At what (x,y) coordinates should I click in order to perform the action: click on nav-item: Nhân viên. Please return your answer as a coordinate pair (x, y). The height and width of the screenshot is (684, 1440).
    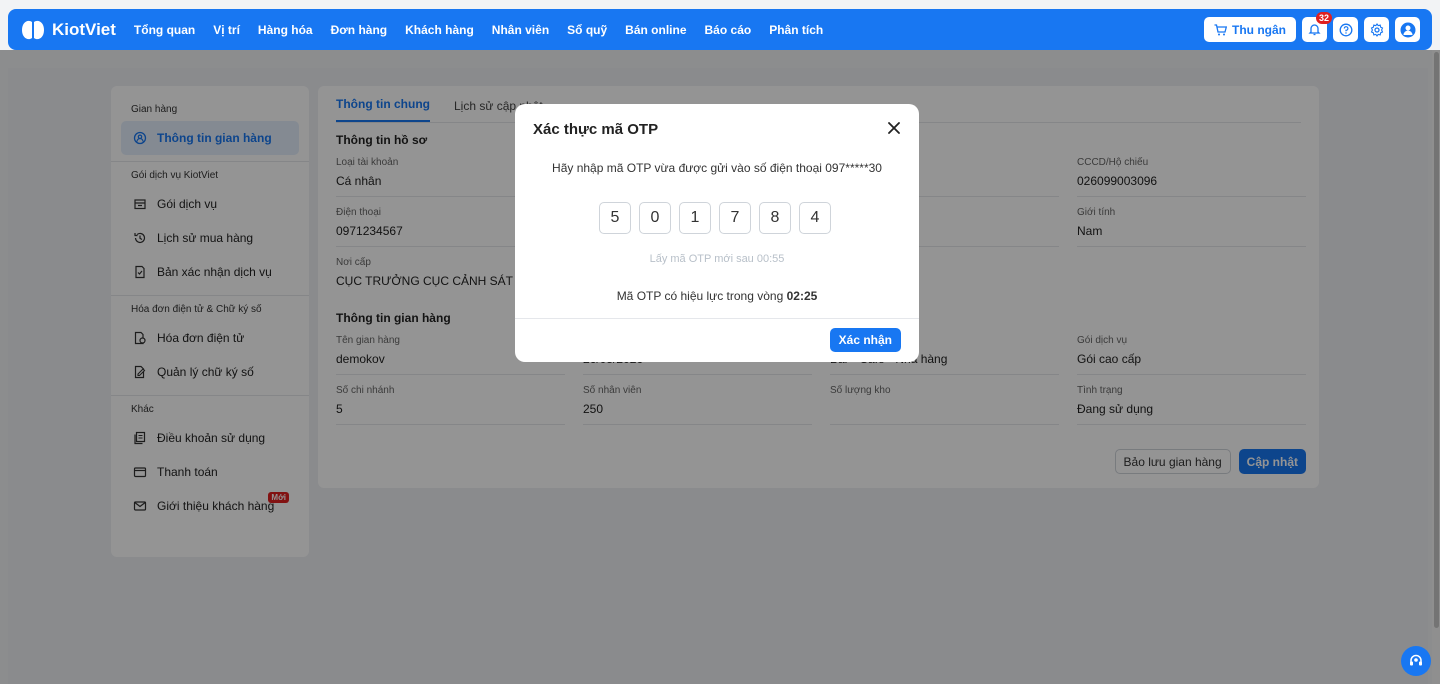
    Looking at the image, I should click on (520, 30).